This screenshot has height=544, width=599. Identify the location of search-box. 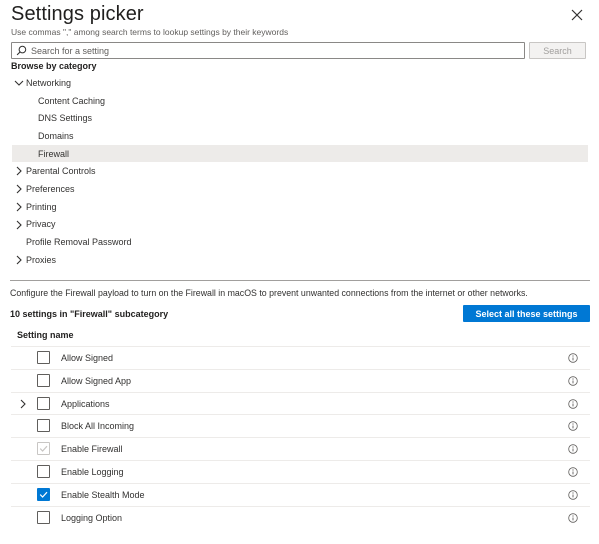
(268, 50).